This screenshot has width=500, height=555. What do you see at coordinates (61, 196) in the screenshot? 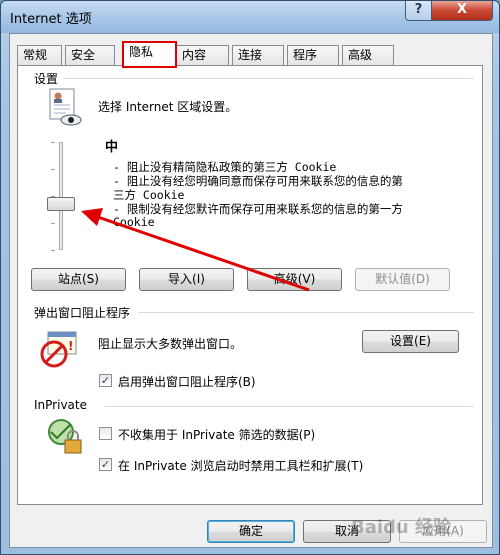
I see `privacy-slider-track` at bounding box center [61, 196].